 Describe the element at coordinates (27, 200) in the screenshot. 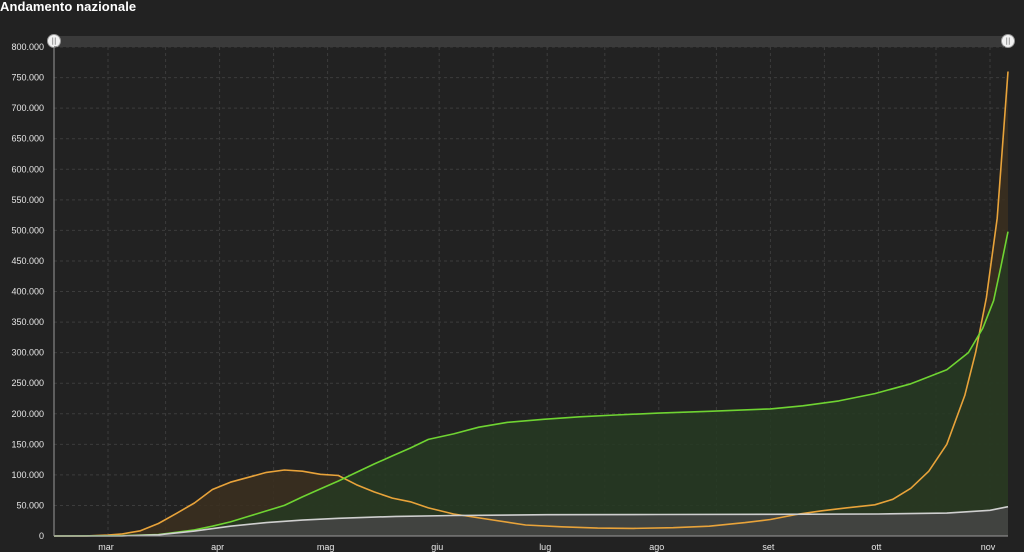

I see `y-tick-label: 550.000` at that location.